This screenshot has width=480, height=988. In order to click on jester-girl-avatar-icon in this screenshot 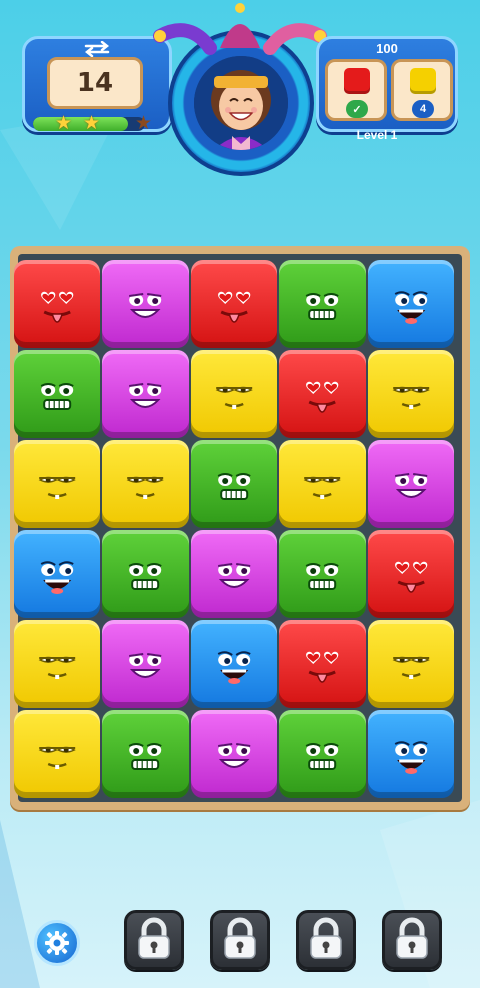, I will do `click(241, 103)`.